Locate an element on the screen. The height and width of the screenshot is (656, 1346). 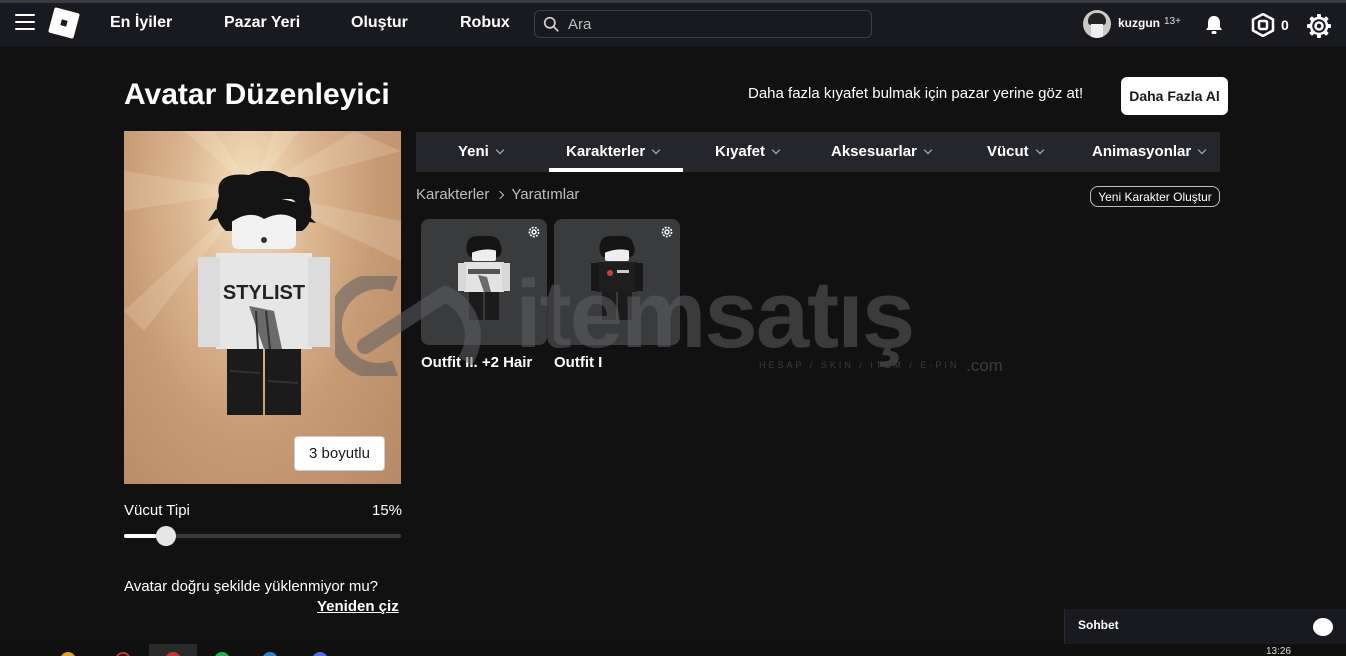
shirt-text: STYLIST is located at coordinates (264, 293).